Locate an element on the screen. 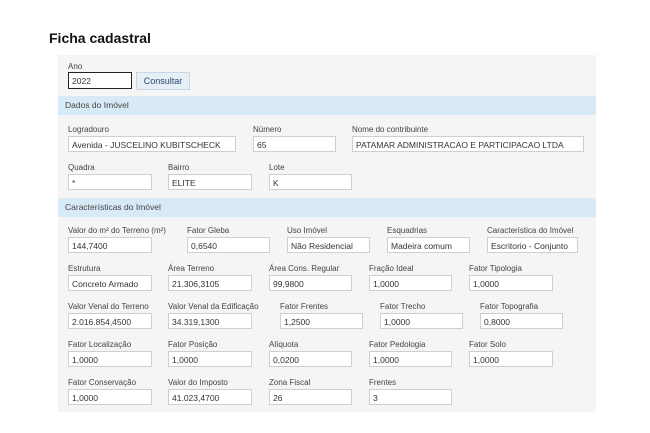  valor-m2-terreno-label: Valor do m² do Terreno (m²) is located at coordinates (117, 230).